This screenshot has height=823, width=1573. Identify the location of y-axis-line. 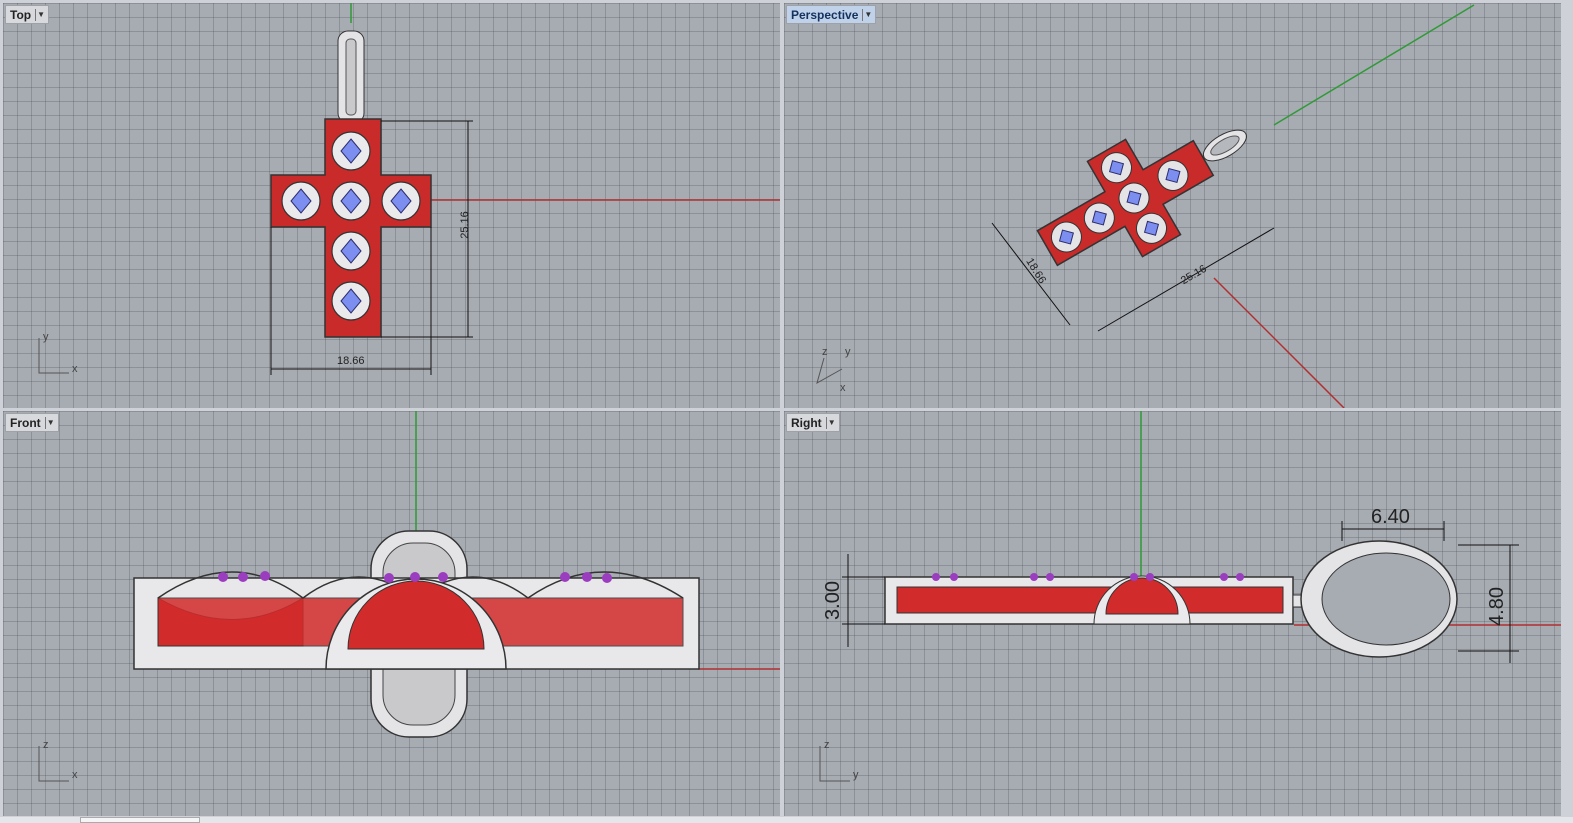
(1374, 65).